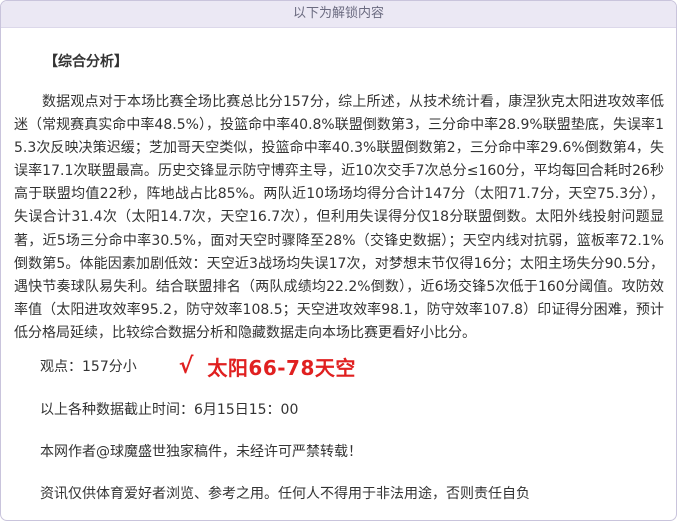 Image resolution: width=679 pixels, height=523 pixels. Describe the element at coordinates (285, 494) in the screenshot. I see `disclaimer-text: 资讯仅供体育爱好者浏览、参考之用。任何人不得用于非法用途，否则责任自负` at that location.